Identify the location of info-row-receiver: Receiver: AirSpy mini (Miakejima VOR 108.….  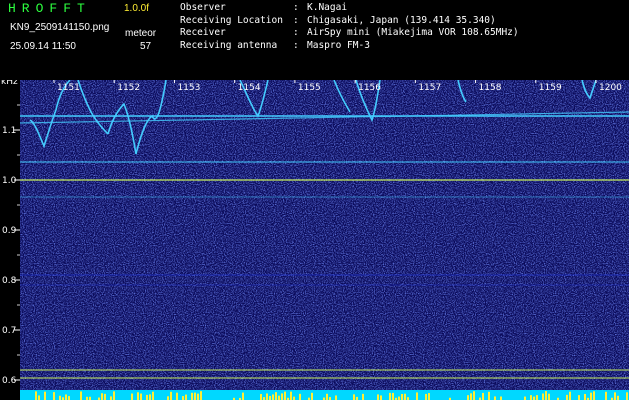
(349, 33).